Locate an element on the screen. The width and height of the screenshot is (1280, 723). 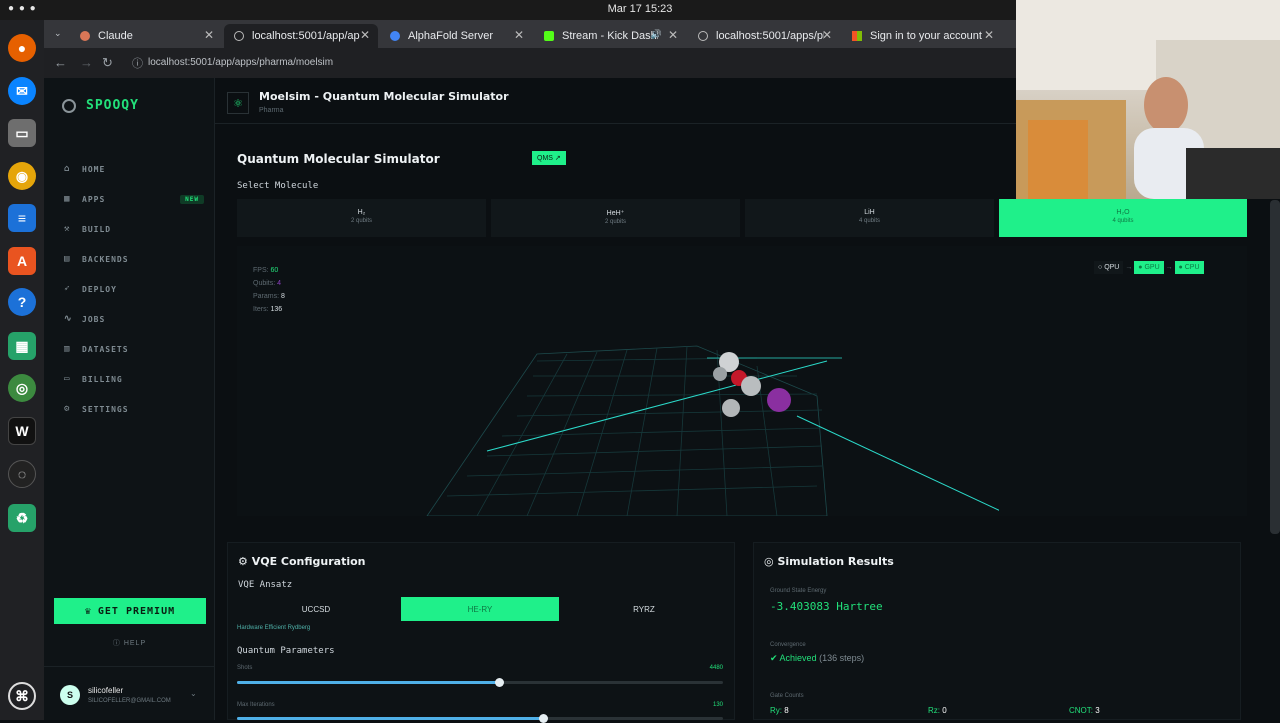
target-icon: ◎ is located at coordinates (771, 561).